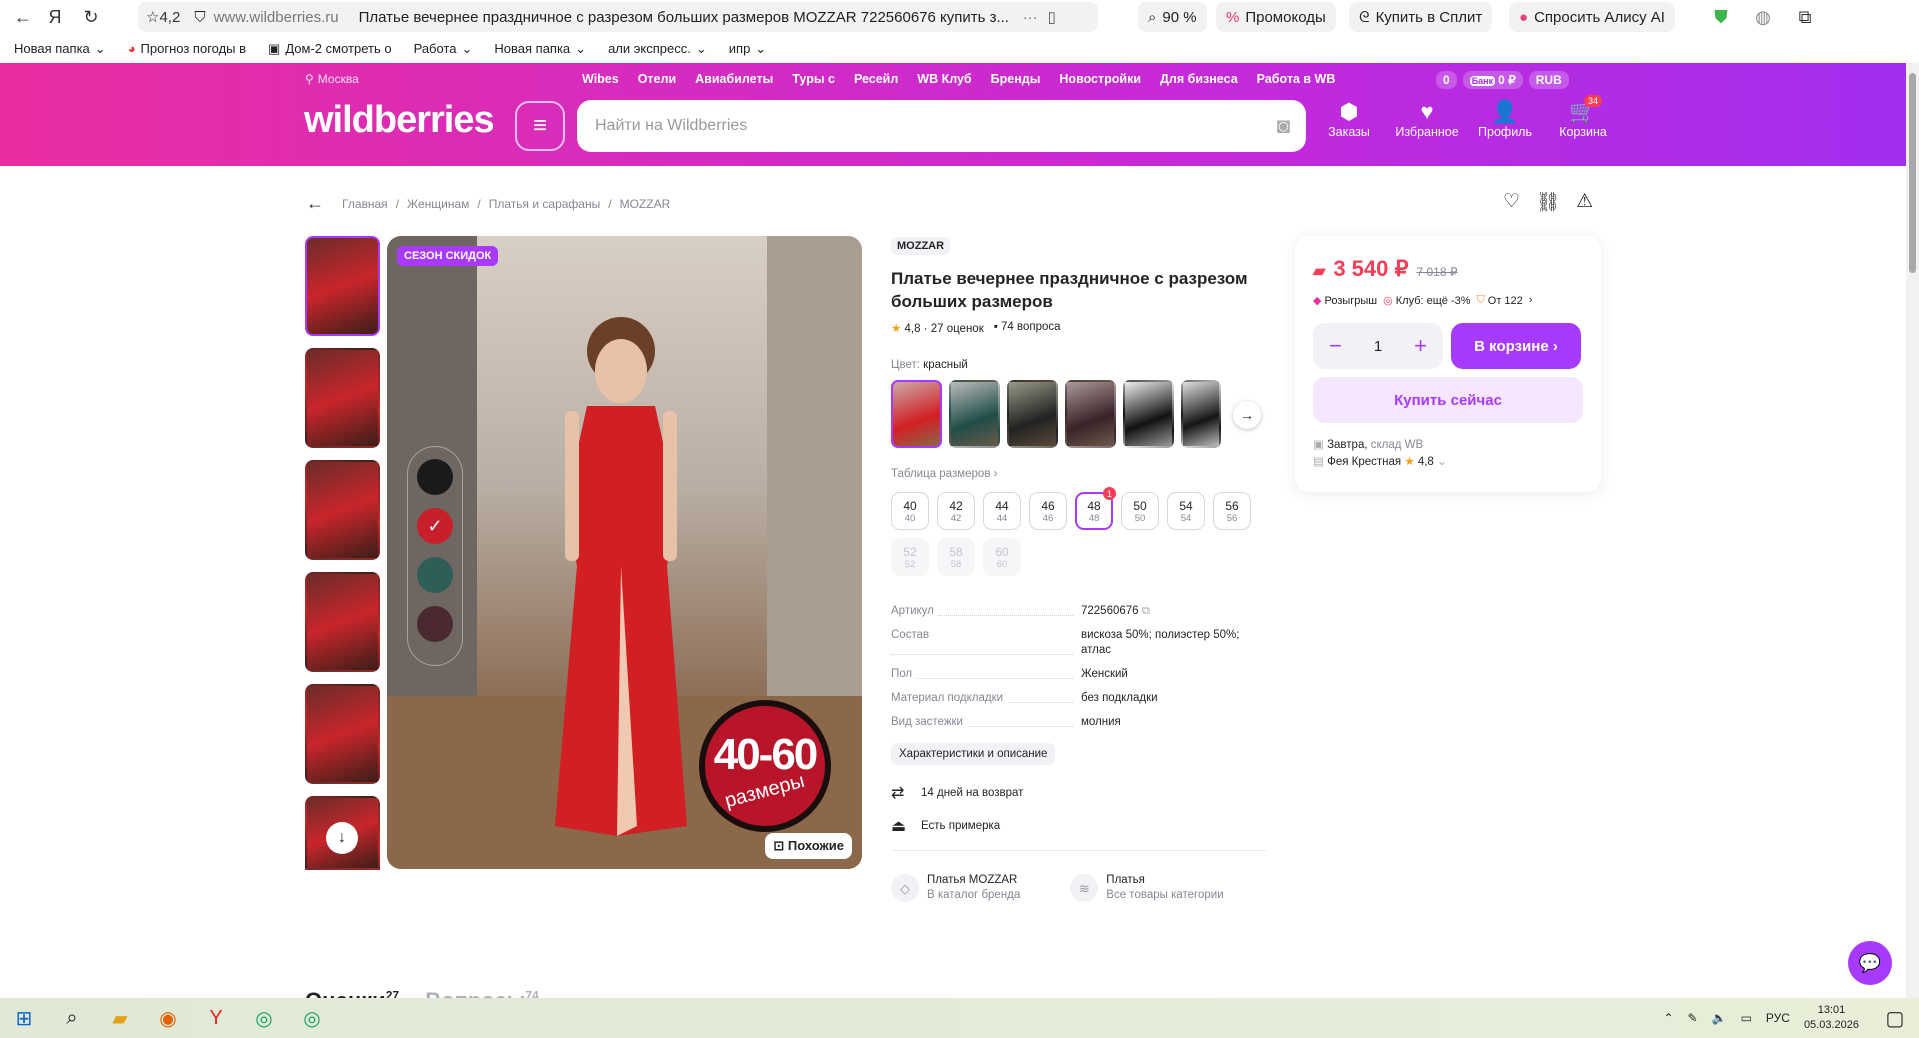 The width and height of the screenshot is (1919, 1038). What do you see at coordinates (330, 49) in the screenshot?
I see `bookmark-item: ▣ Дом-2 смотреть о` at bounding box center [330, 49].